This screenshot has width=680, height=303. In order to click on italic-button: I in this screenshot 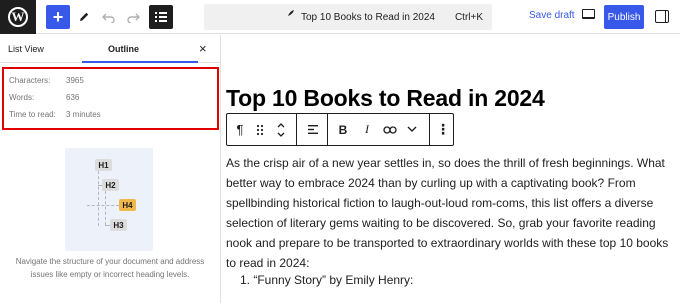, I will do `click(367, 129)`.